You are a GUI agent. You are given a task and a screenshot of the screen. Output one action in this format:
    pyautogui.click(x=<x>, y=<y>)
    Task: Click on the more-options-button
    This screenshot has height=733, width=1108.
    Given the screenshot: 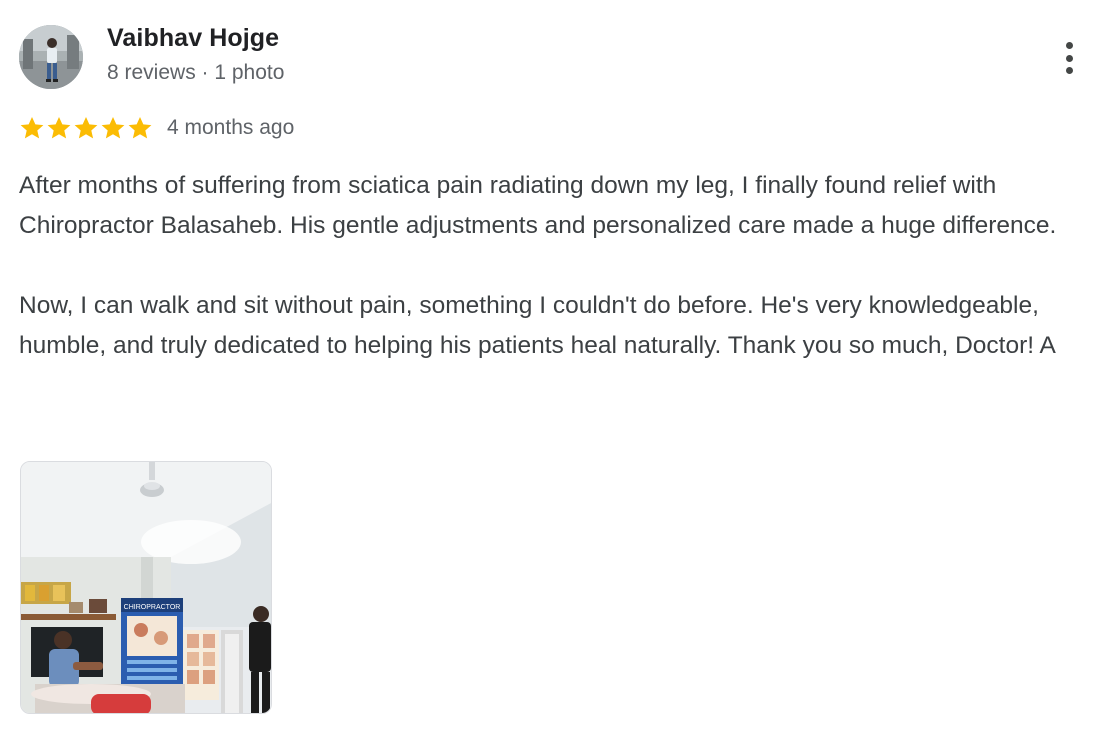 What is the action you would take?
    pyautogui.click(x=1069, y=58)
    